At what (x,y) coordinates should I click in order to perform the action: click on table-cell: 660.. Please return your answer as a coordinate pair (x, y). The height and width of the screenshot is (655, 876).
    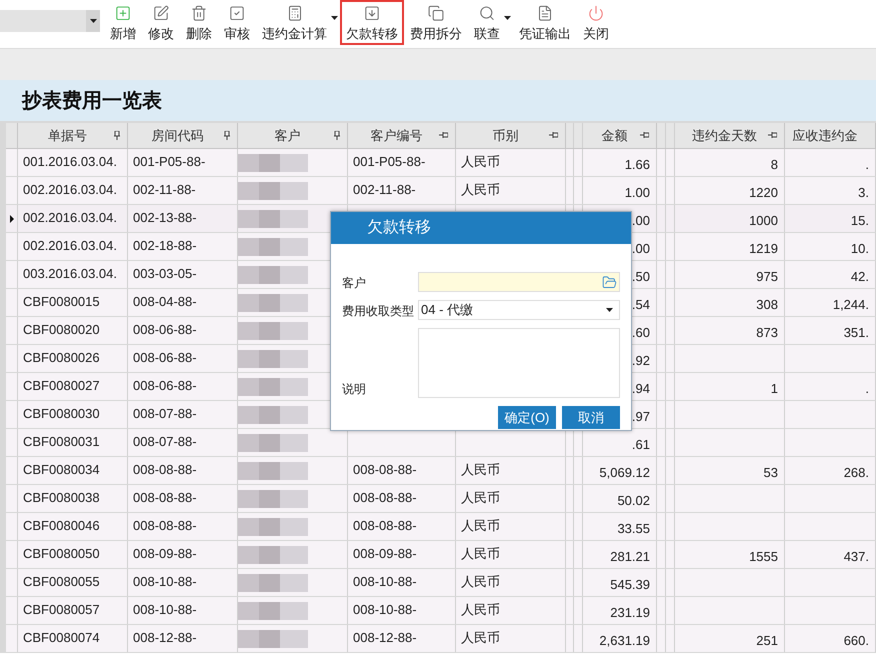
    Looking at the image, I should click on (830, 638).